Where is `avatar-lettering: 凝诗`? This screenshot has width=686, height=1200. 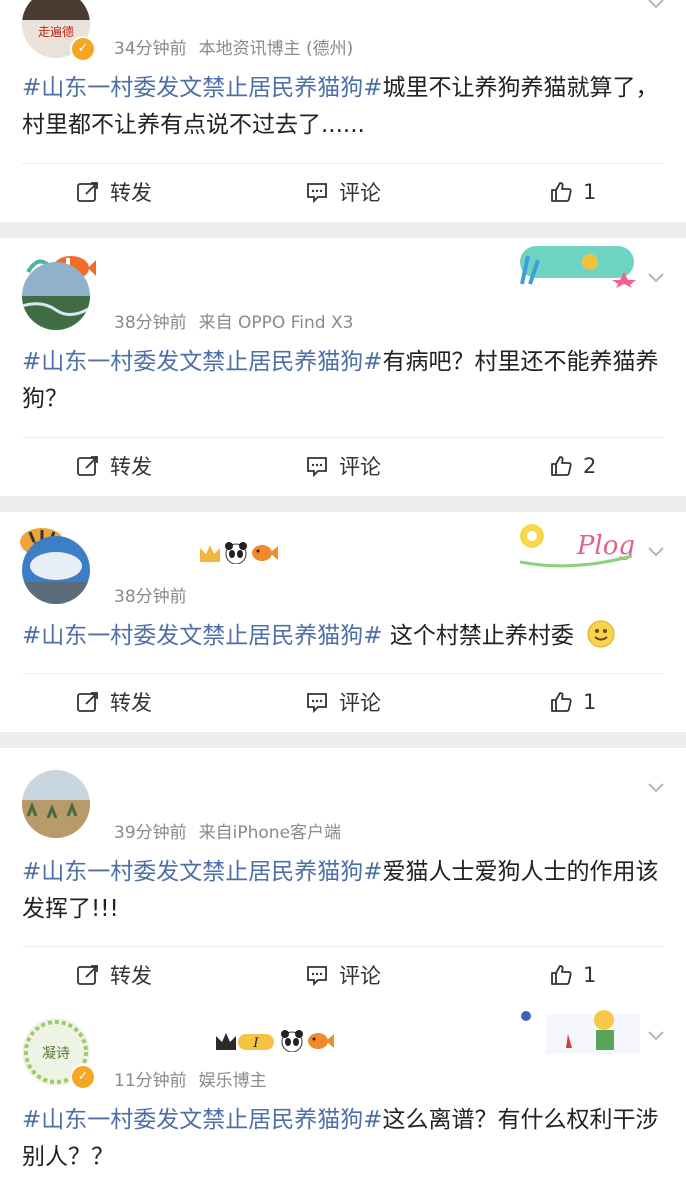 avatar-lettering: 凝诗 is located at coordinates (56, 1054).